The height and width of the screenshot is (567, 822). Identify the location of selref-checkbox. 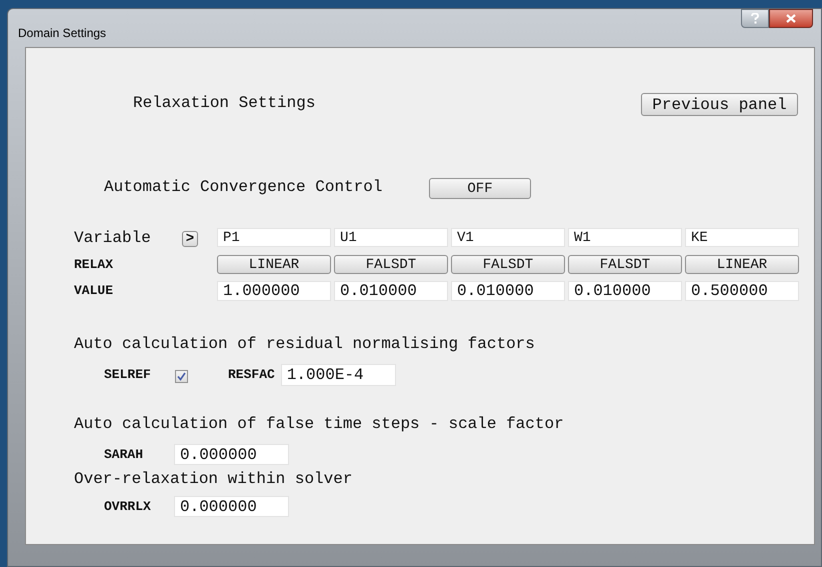
(181, 376).